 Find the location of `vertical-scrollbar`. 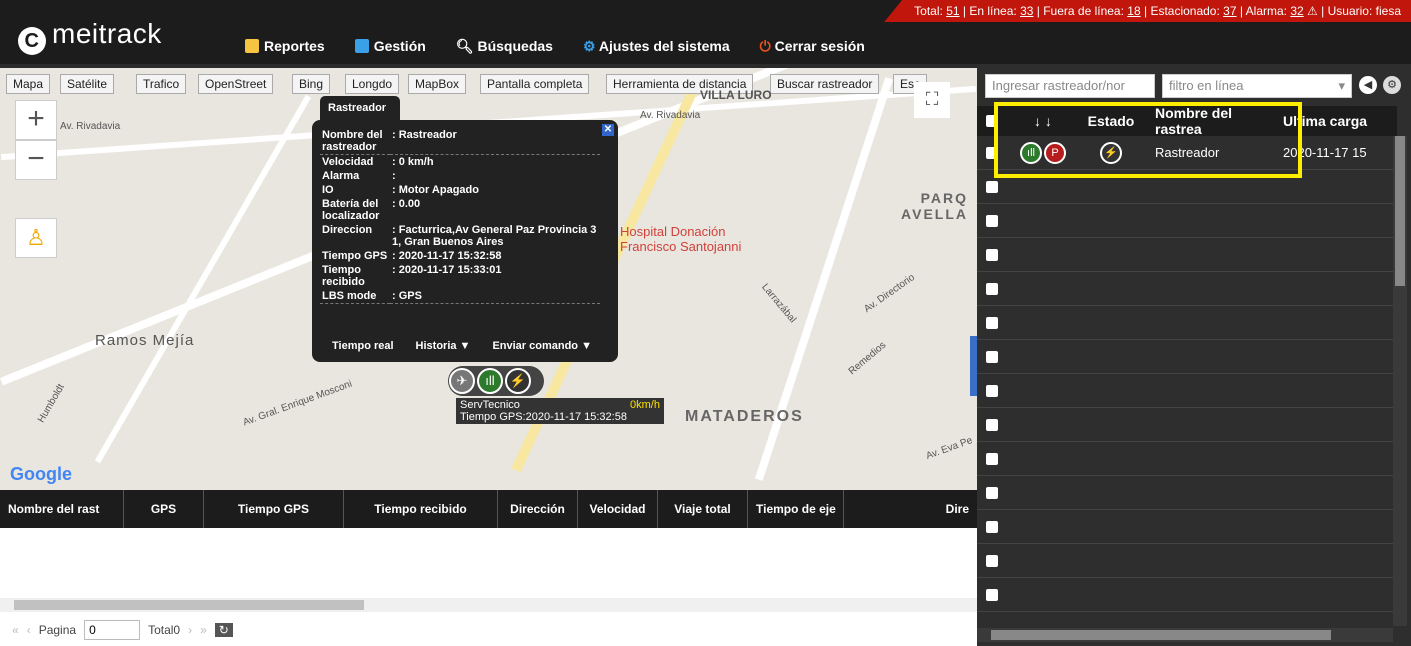

vertical-scrollbar is located at coordinates (1400, 381).